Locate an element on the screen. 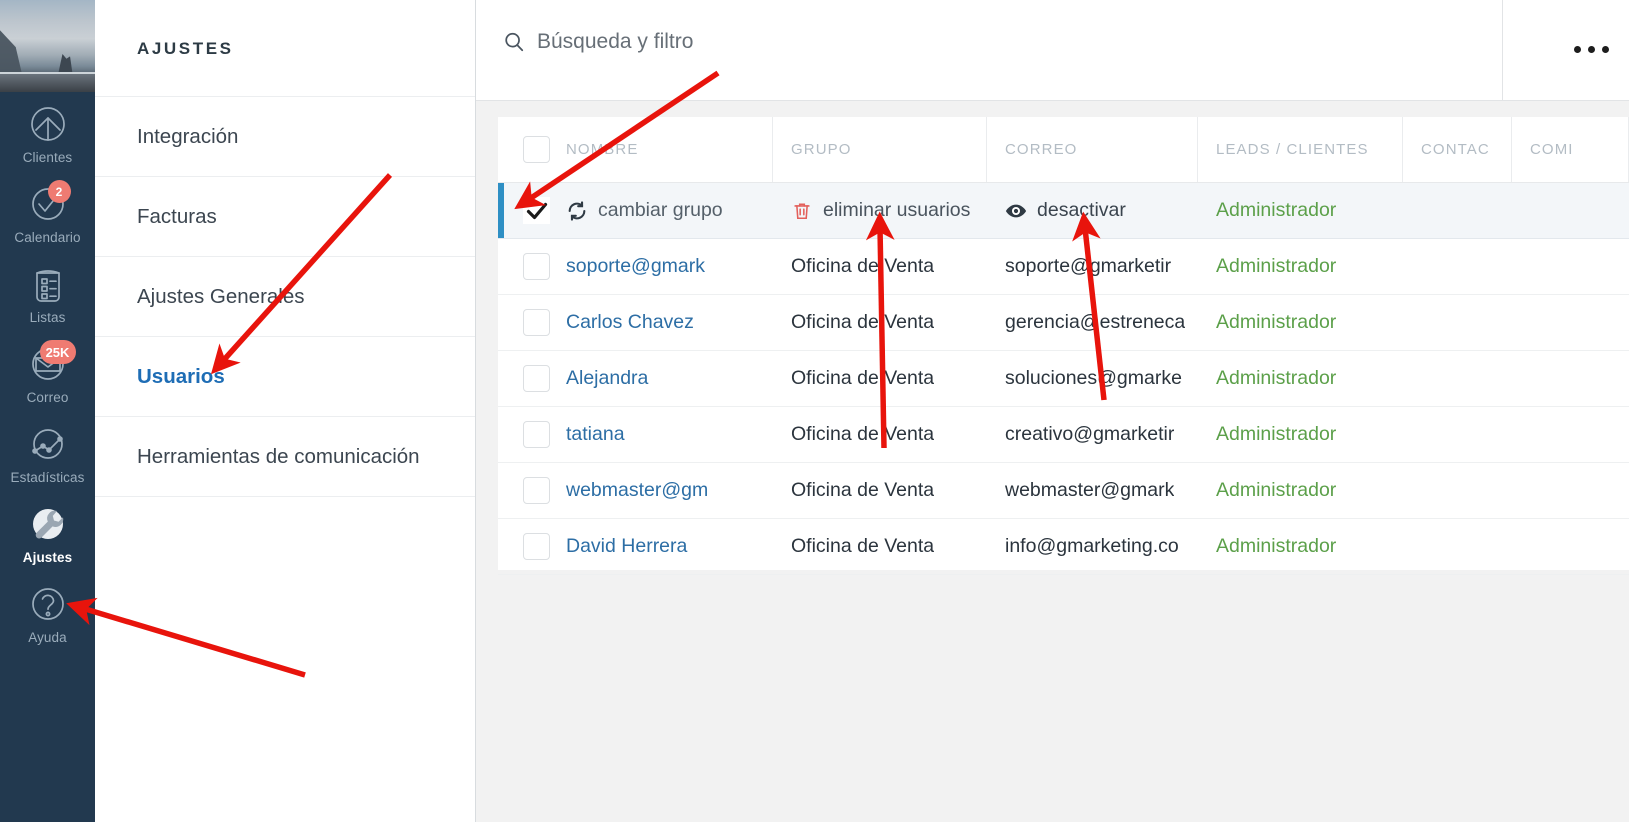 The image size is (1629, 822). bulk-action-cell-eliminar: eliminar usuarios is located at coordinates (880, 210).